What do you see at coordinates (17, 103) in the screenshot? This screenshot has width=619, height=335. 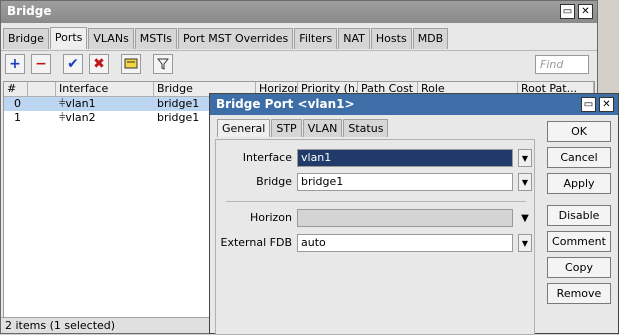 I see `row-num: 0` at bounding box center [17, 103].